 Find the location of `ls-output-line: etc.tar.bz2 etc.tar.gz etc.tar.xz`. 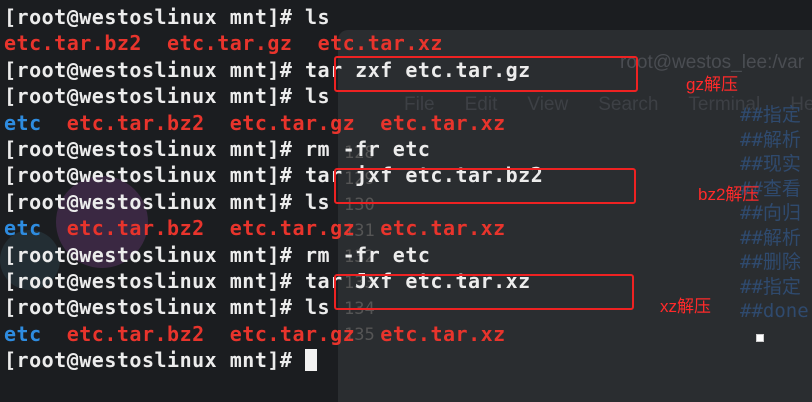

ls-output-line: etc.tar.bz2 etc.tar.gz etc.tar.xz is located at coordinates (408, 43).